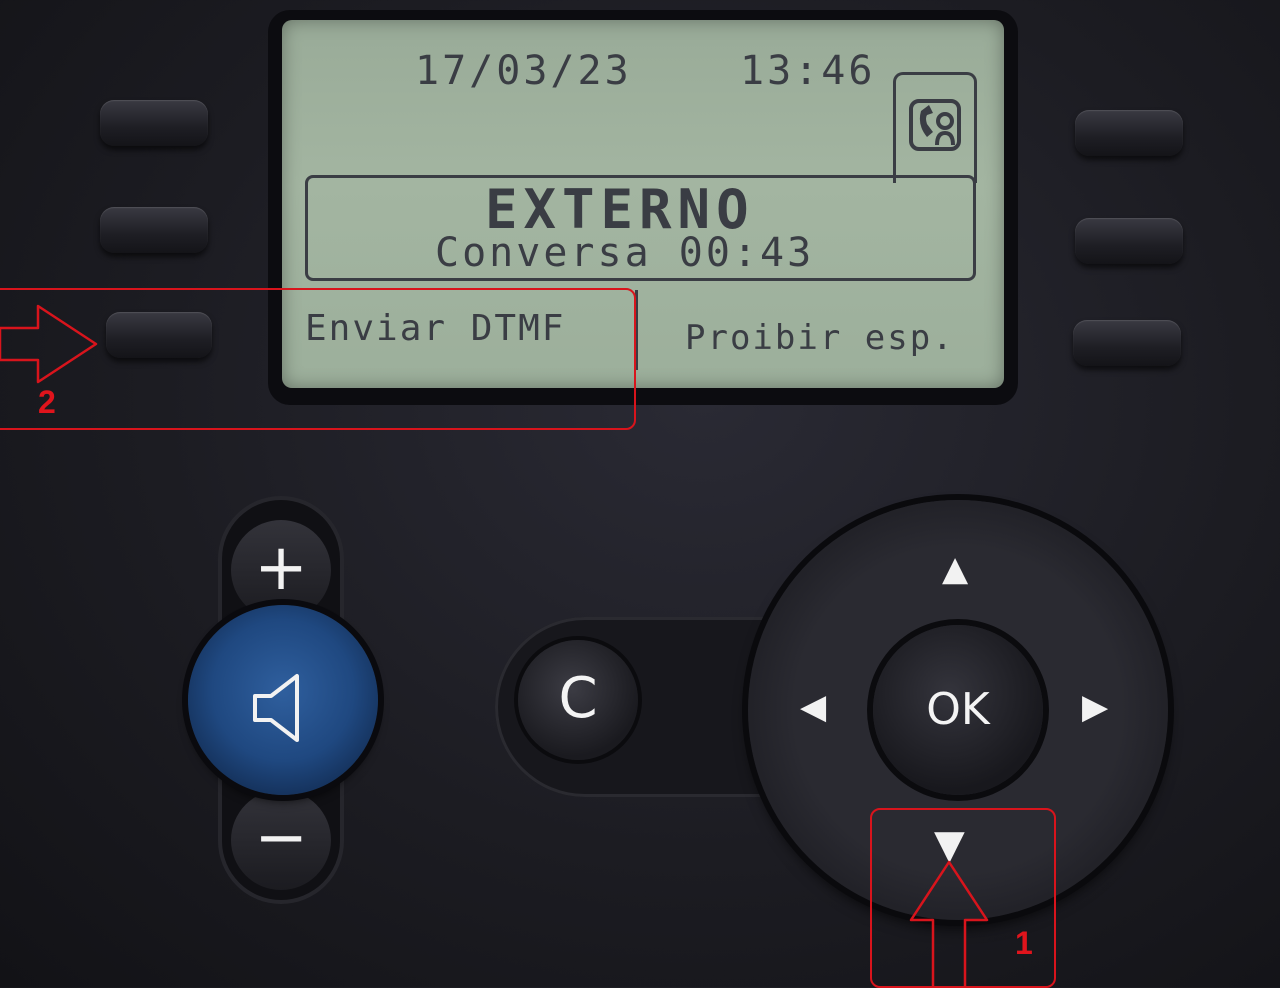 This screenshot has width=1280, height=988. I want to click on nav-left-arrow-icon: ◀, so click(813, 707).